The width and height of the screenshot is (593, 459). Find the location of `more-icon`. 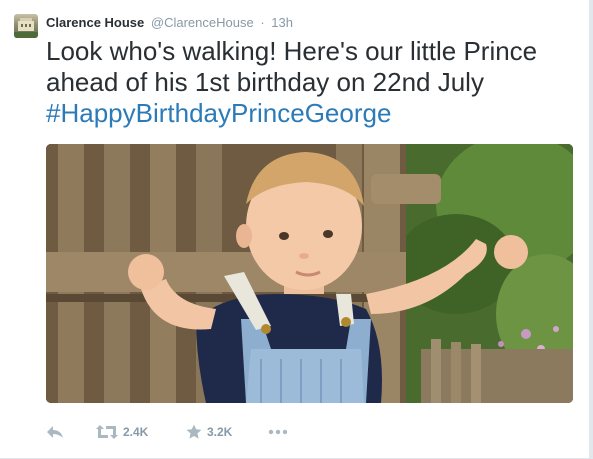

more-icon is located at coordinates (278, 432).